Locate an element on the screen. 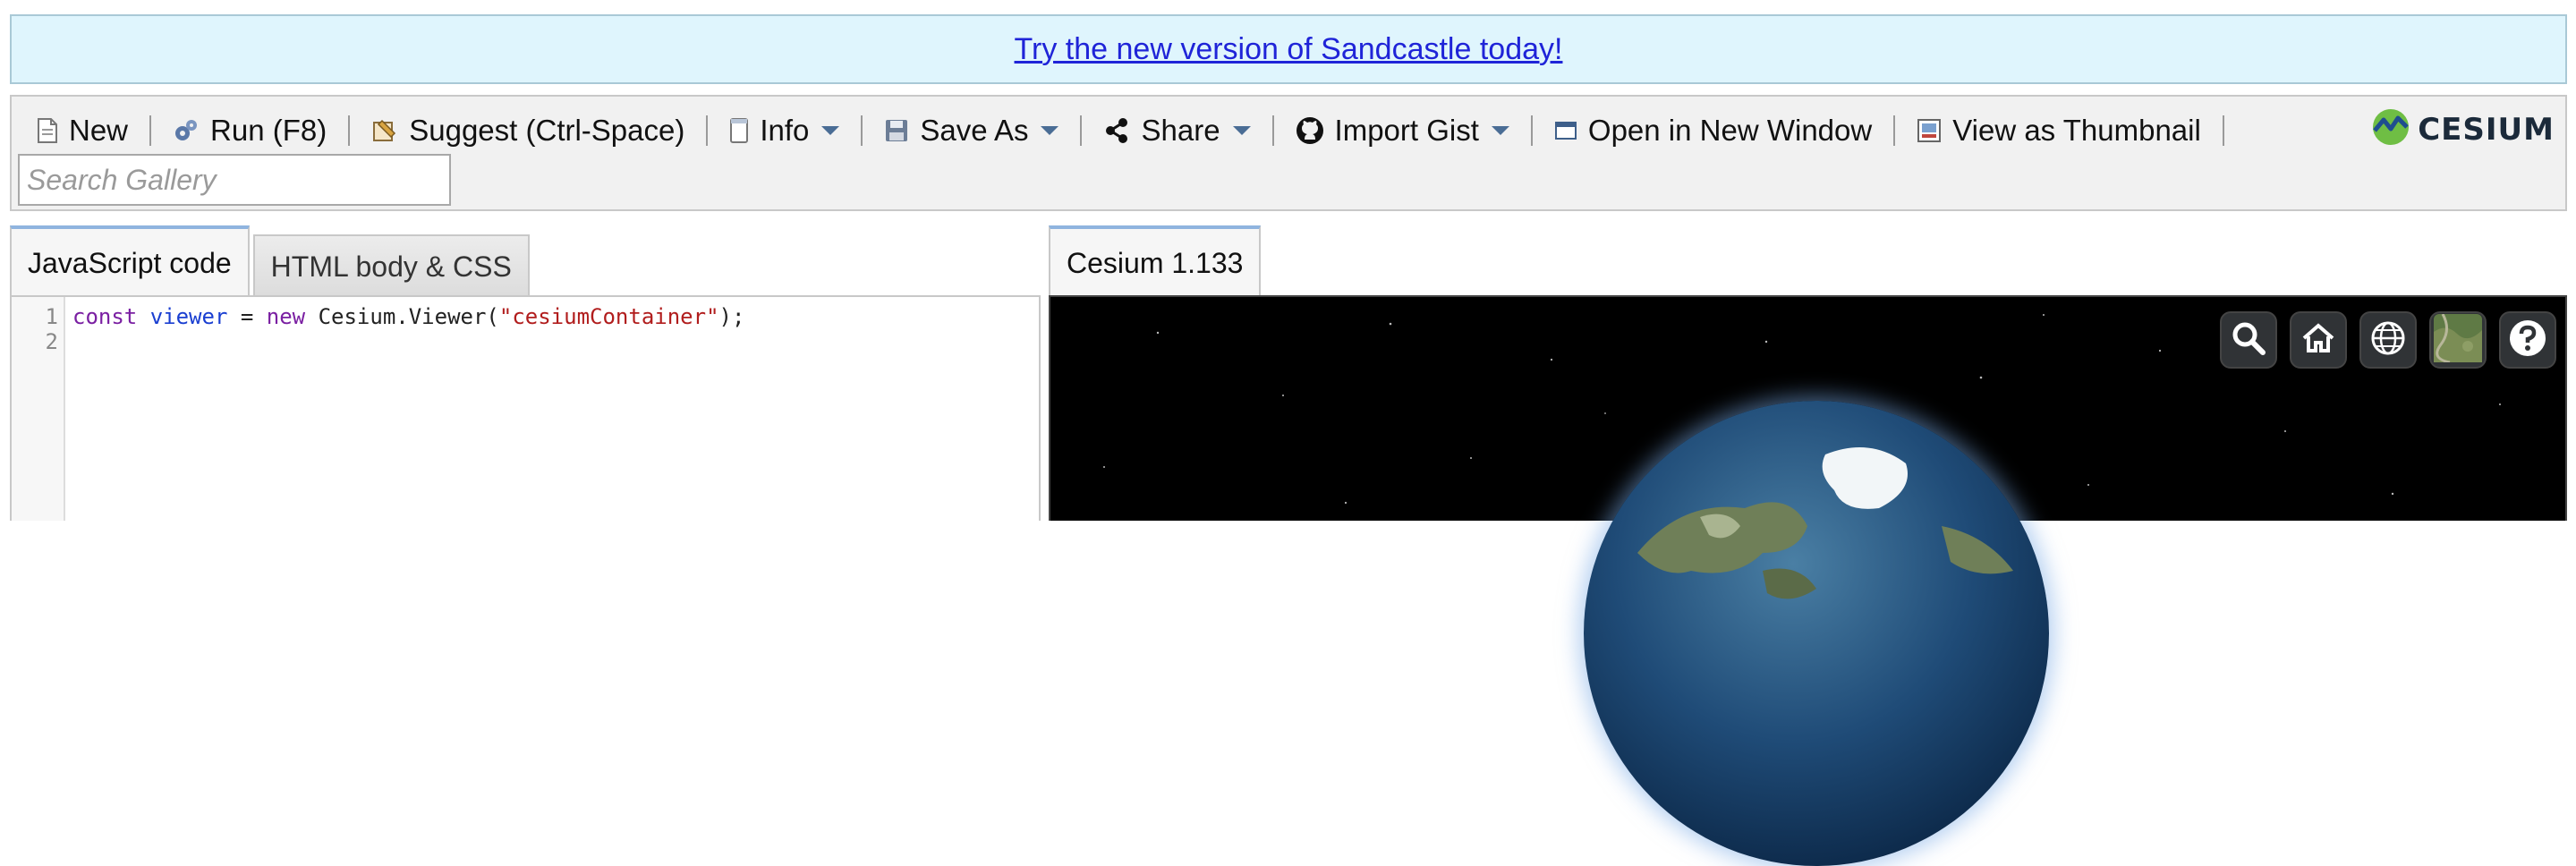  line-number-gutter: 1 2 is located at coordinates (38, 409).